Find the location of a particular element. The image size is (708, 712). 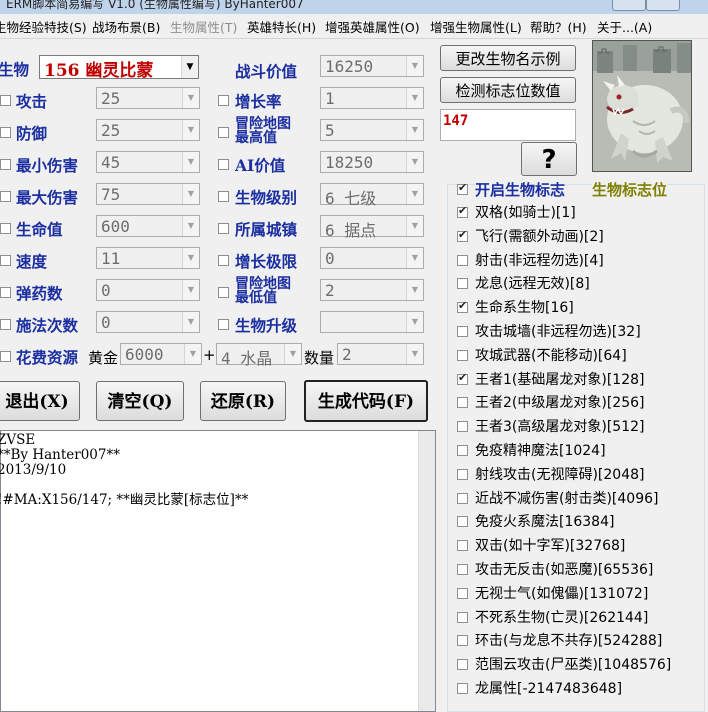

growth-checkbox is located at coordinates (223, 100).